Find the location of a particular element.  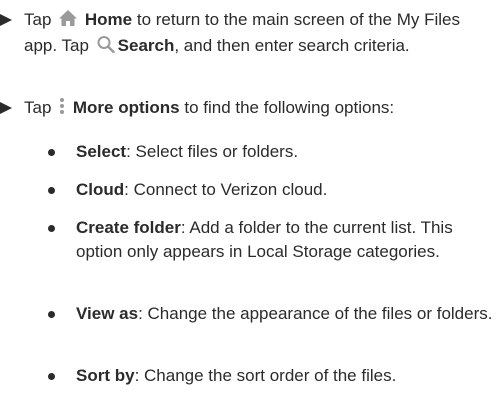

home-label: Home is located at coordinates (108, 19).